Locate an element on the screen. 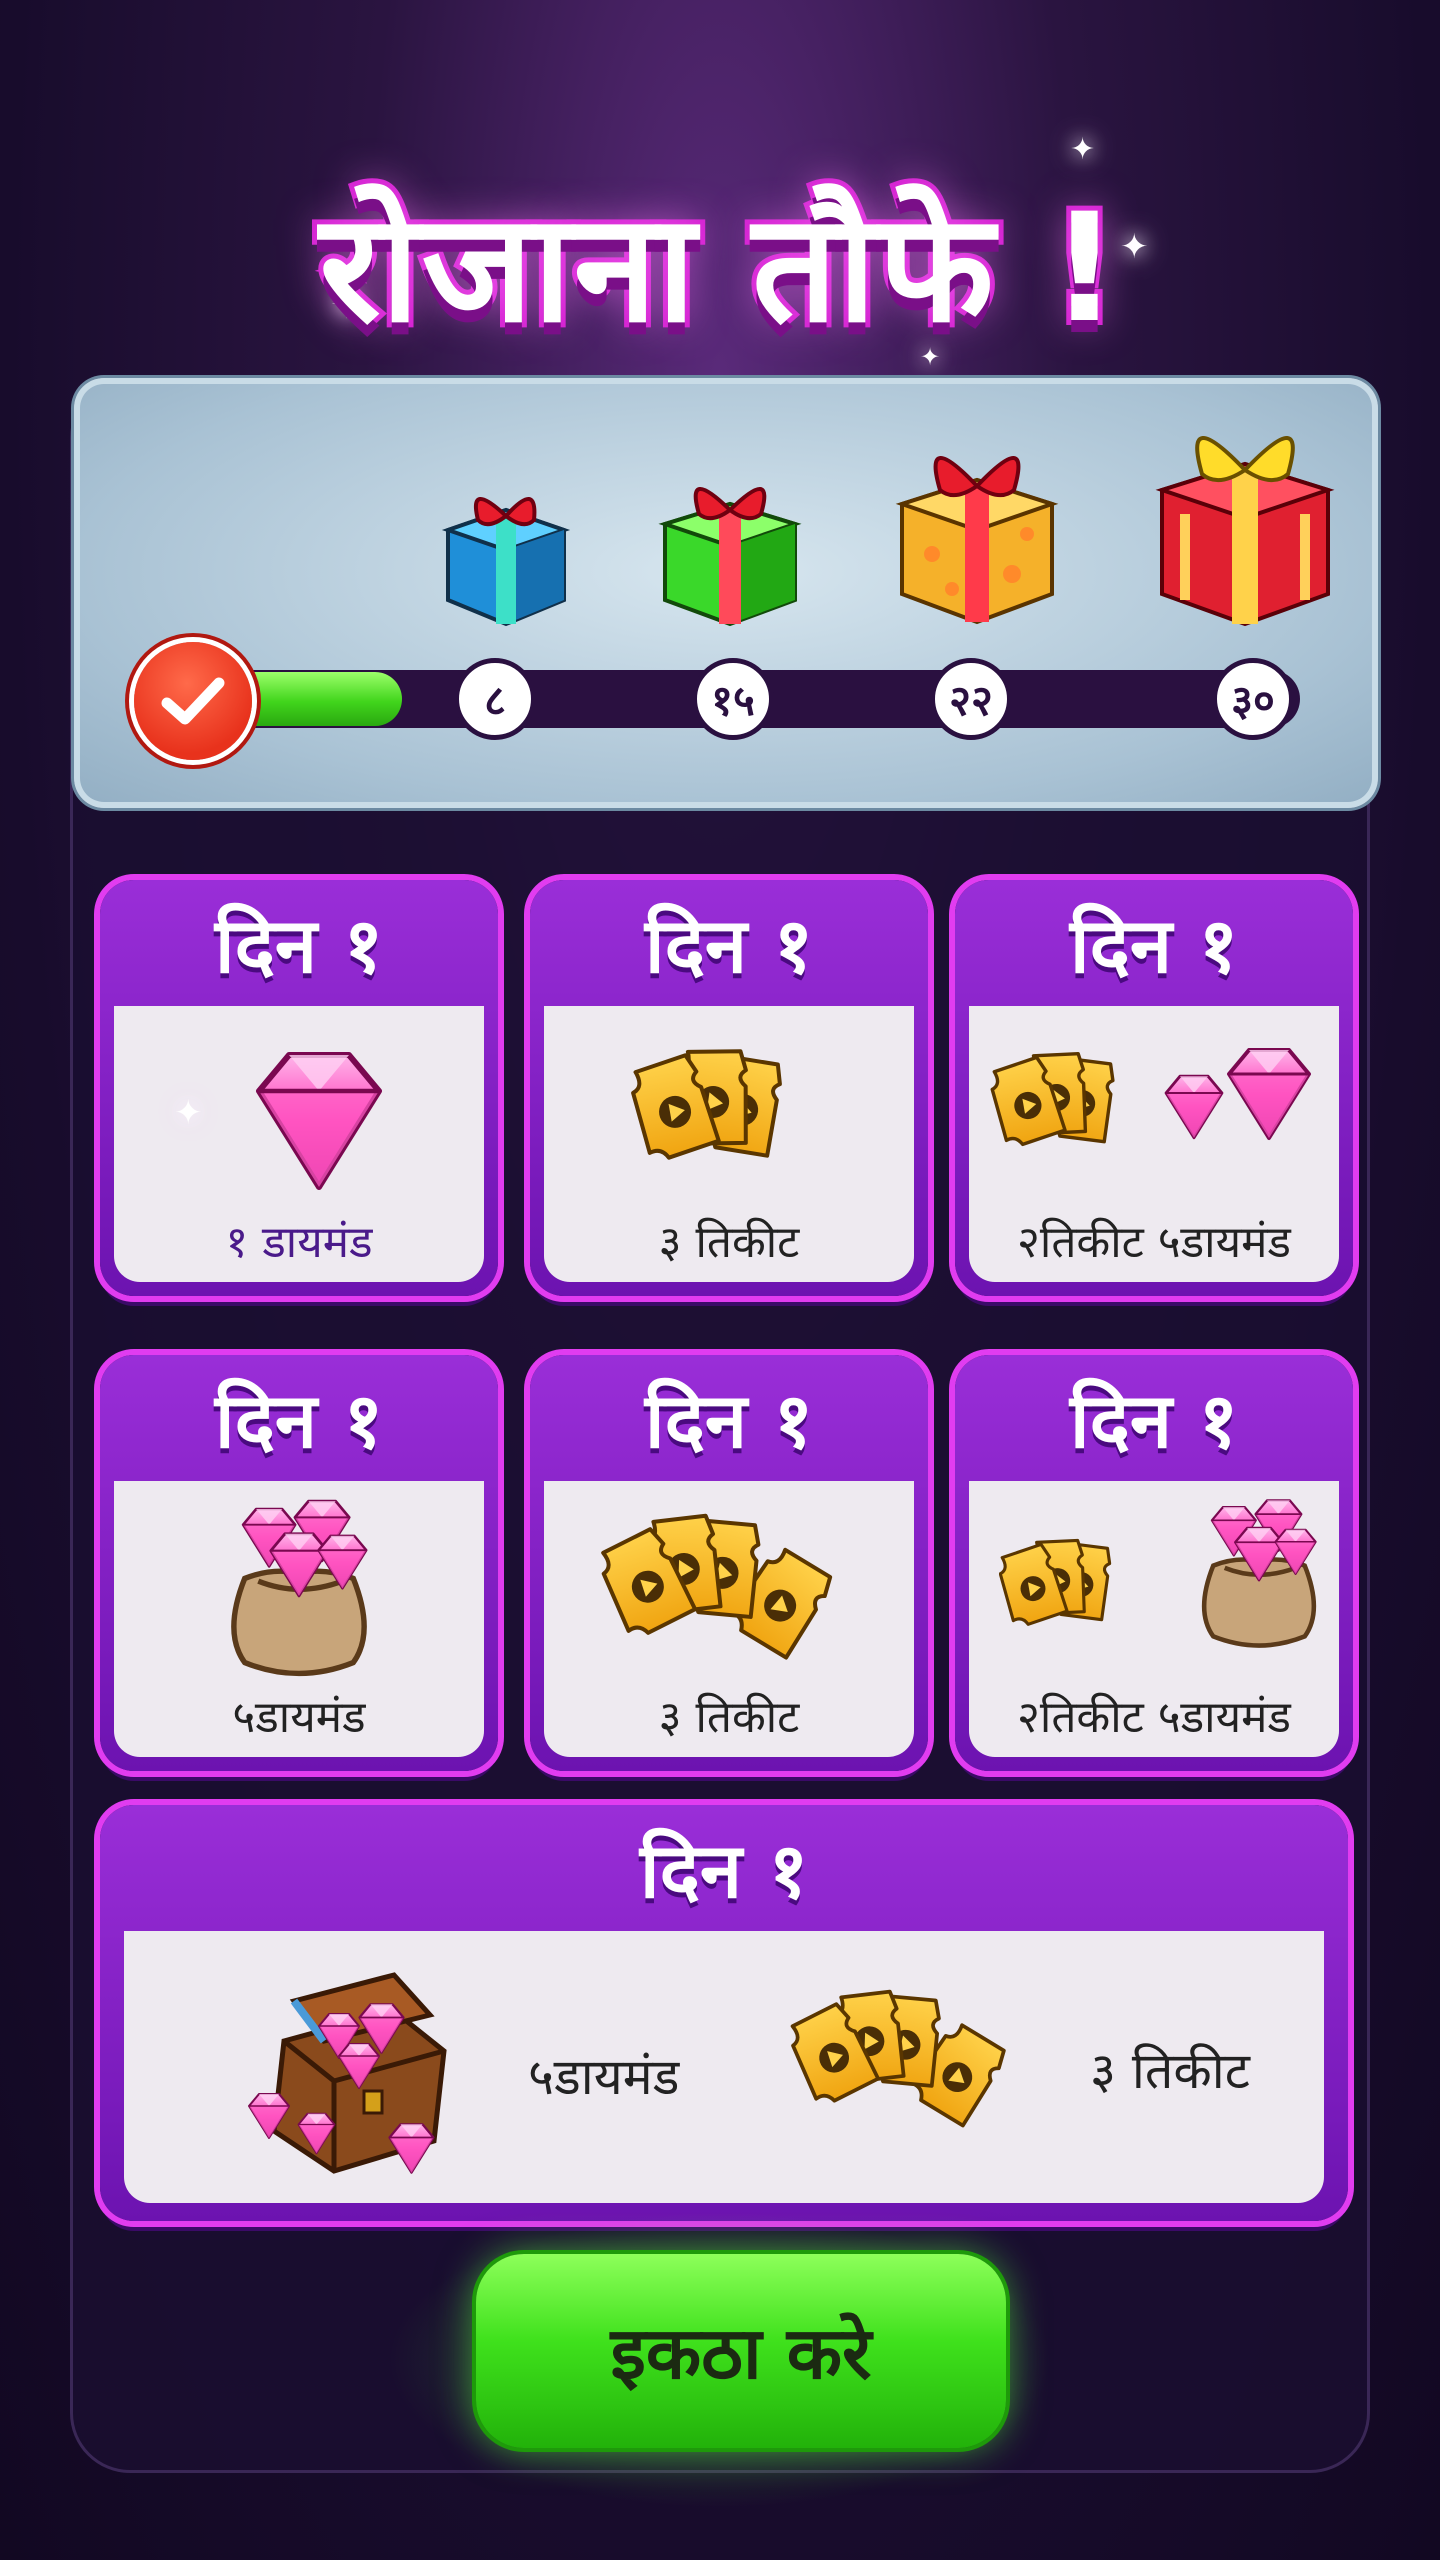 Image resolution: width=1440 pixels, height=2560 pixels. treasure-chest-icon is located at coordinates (347, 2073).